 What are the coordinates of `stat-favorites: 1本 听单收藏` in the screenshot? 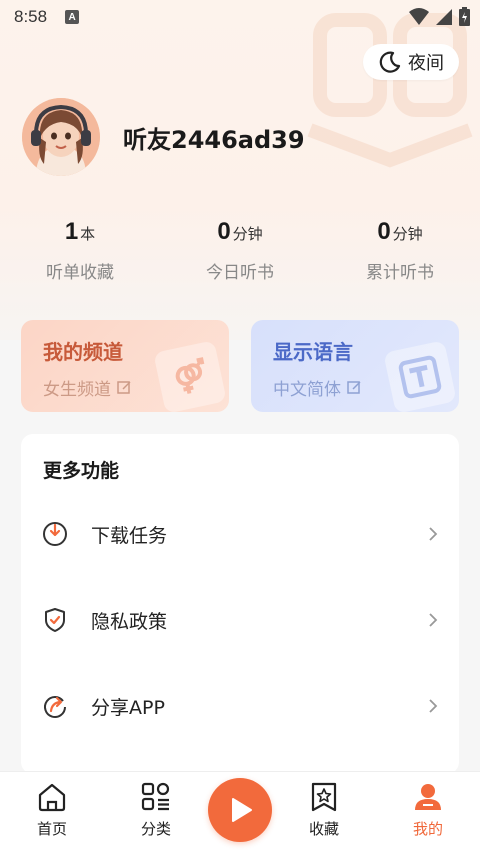 It's located at (80, 250).